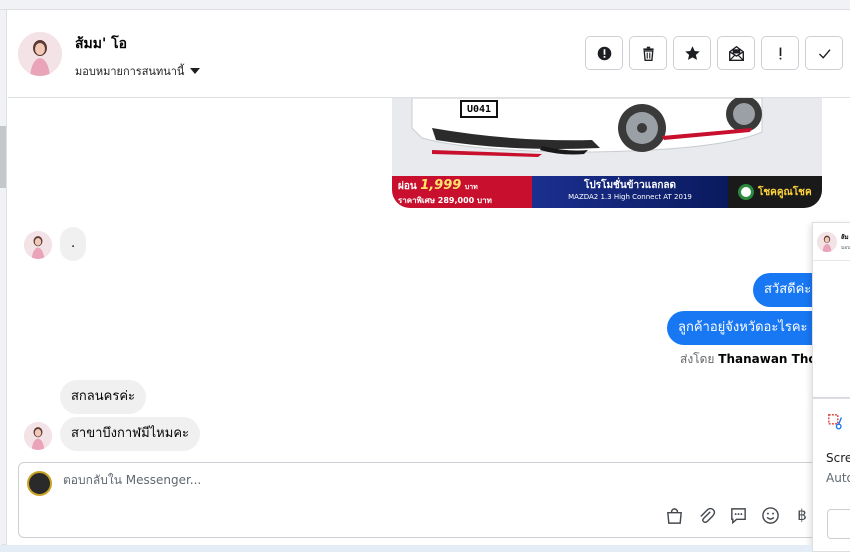  What do you see at coordinates (783, 290) in the screenshot?
I see `outgoing-message: สวัสดีค่ะ` at bounding box center [783, 290].